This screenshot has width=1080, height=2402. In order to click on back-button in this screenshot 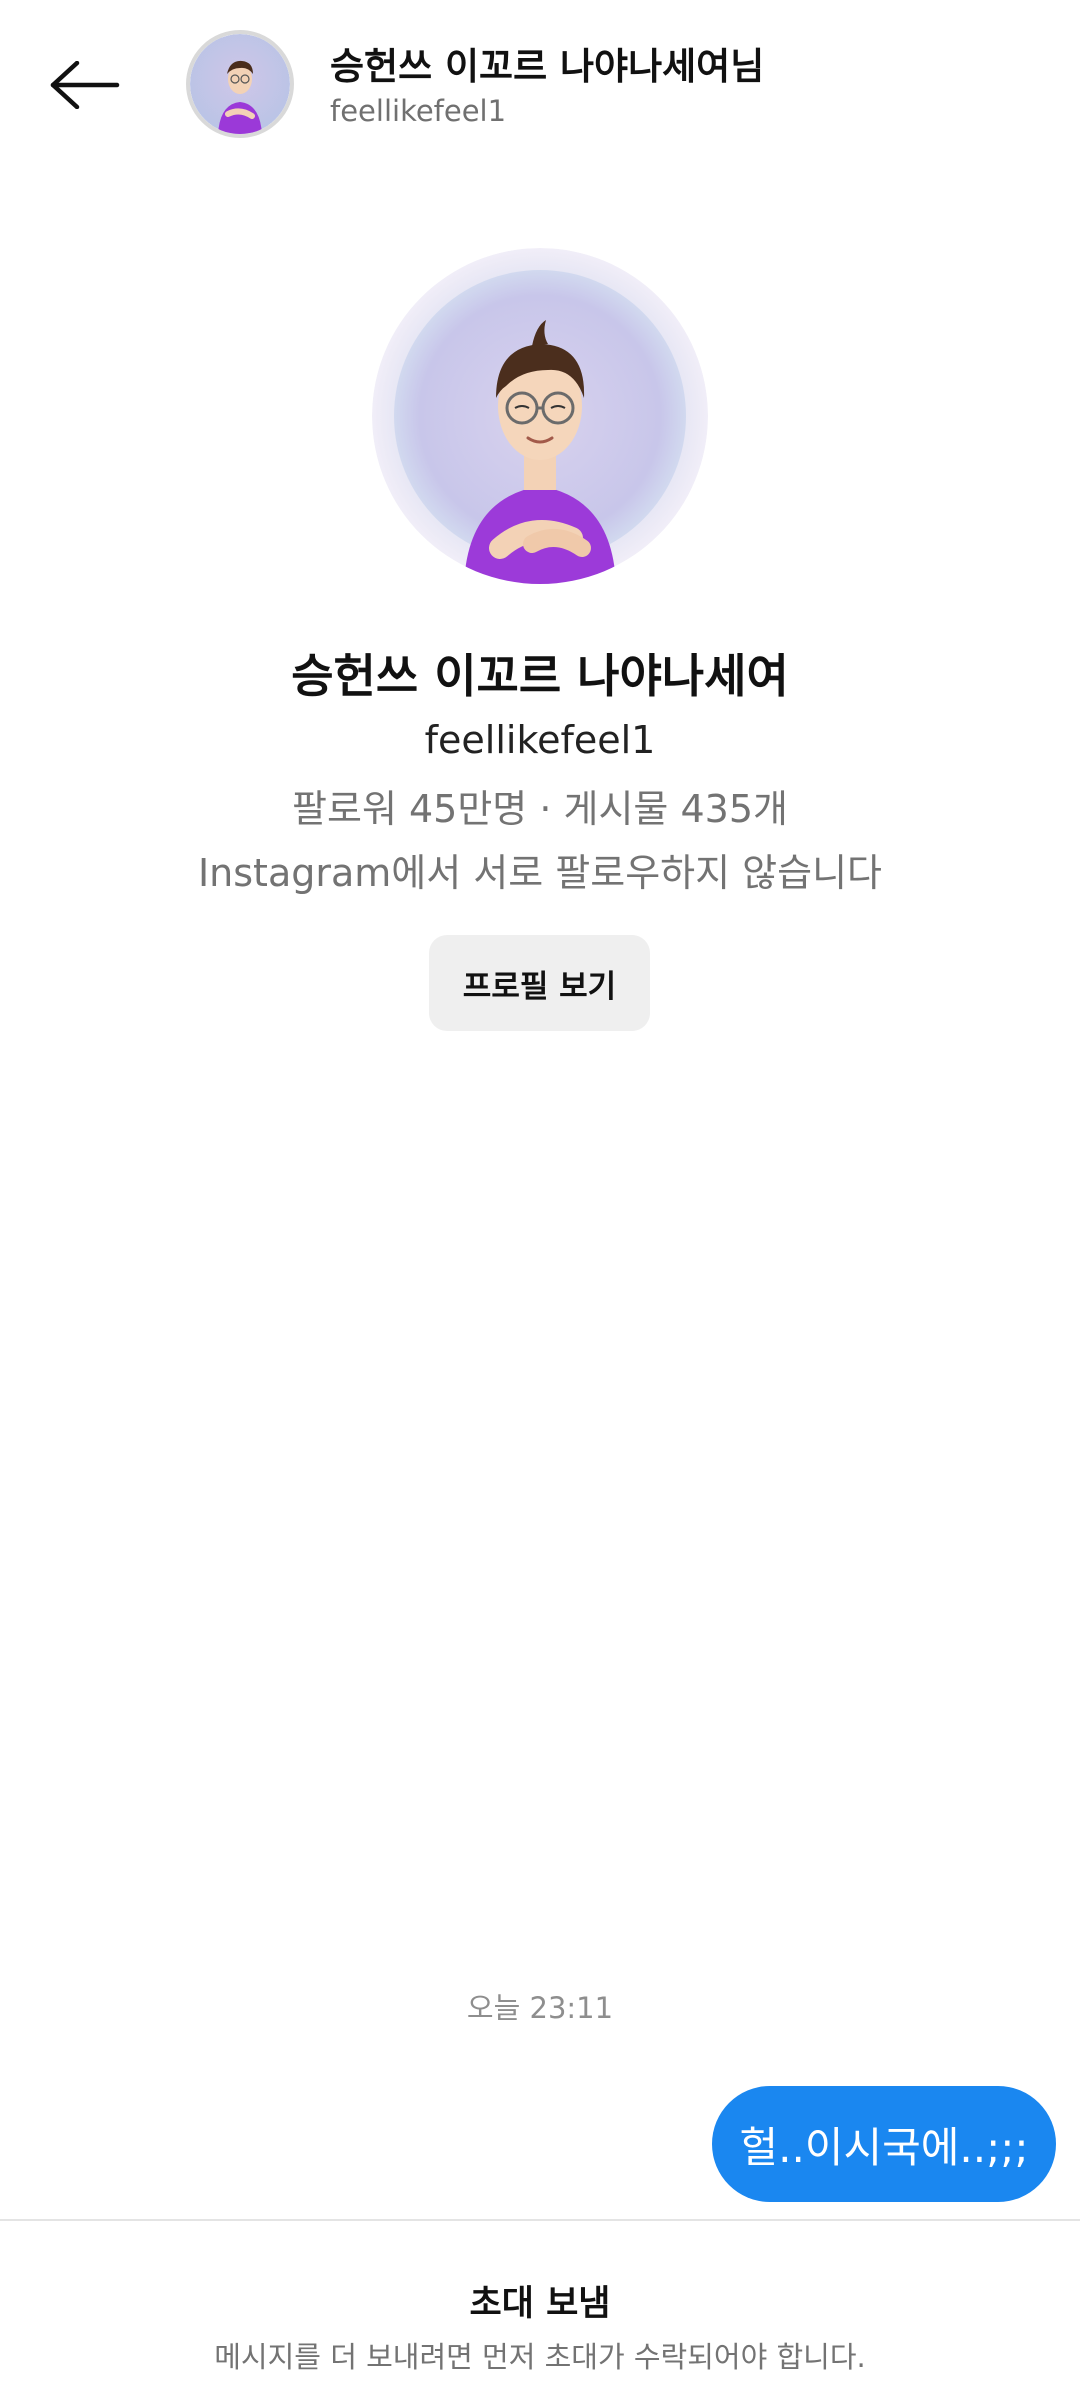, I will do `click(85, 85)`.